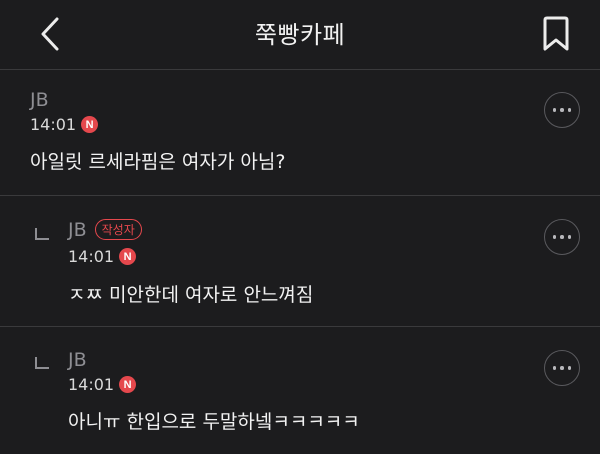 The height and width of the screenshot is (454, 600). I want to click on bookmark-button, so click(556, 34).